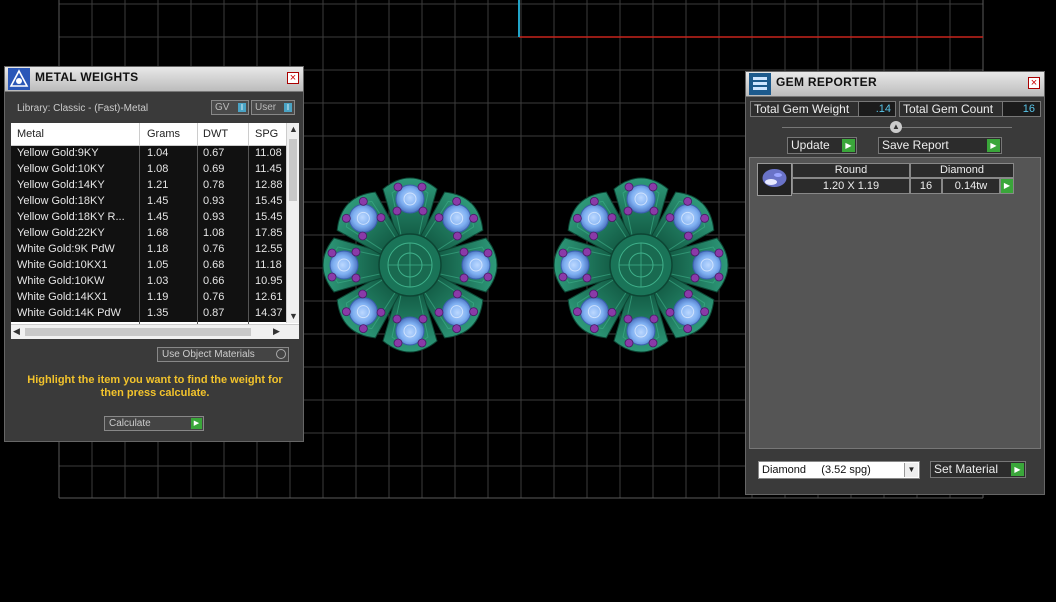 The height and width of the screenshot is (602, 1056). What do you see at coordinates (158, 169) in the screenshot?
I see `grams-cell: 1.08` at bounding box center [158, 169].